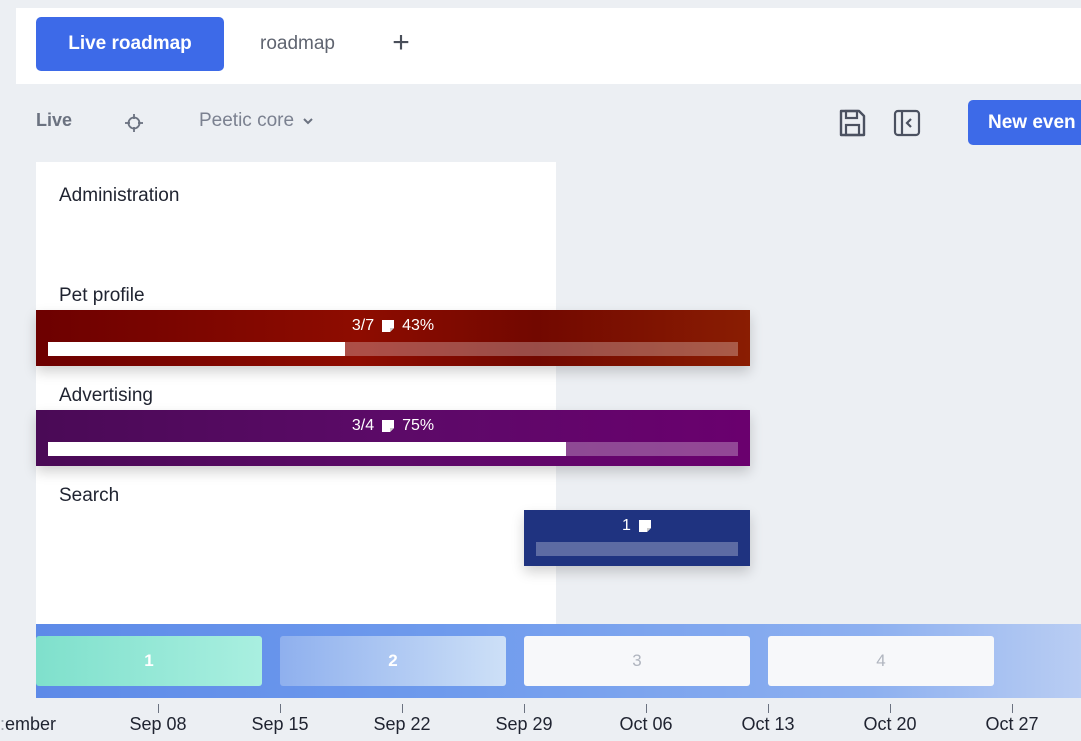 The width and height of the screenshot is (1081, 741). I want to click on sprint-2: 2, so click(393, 661).